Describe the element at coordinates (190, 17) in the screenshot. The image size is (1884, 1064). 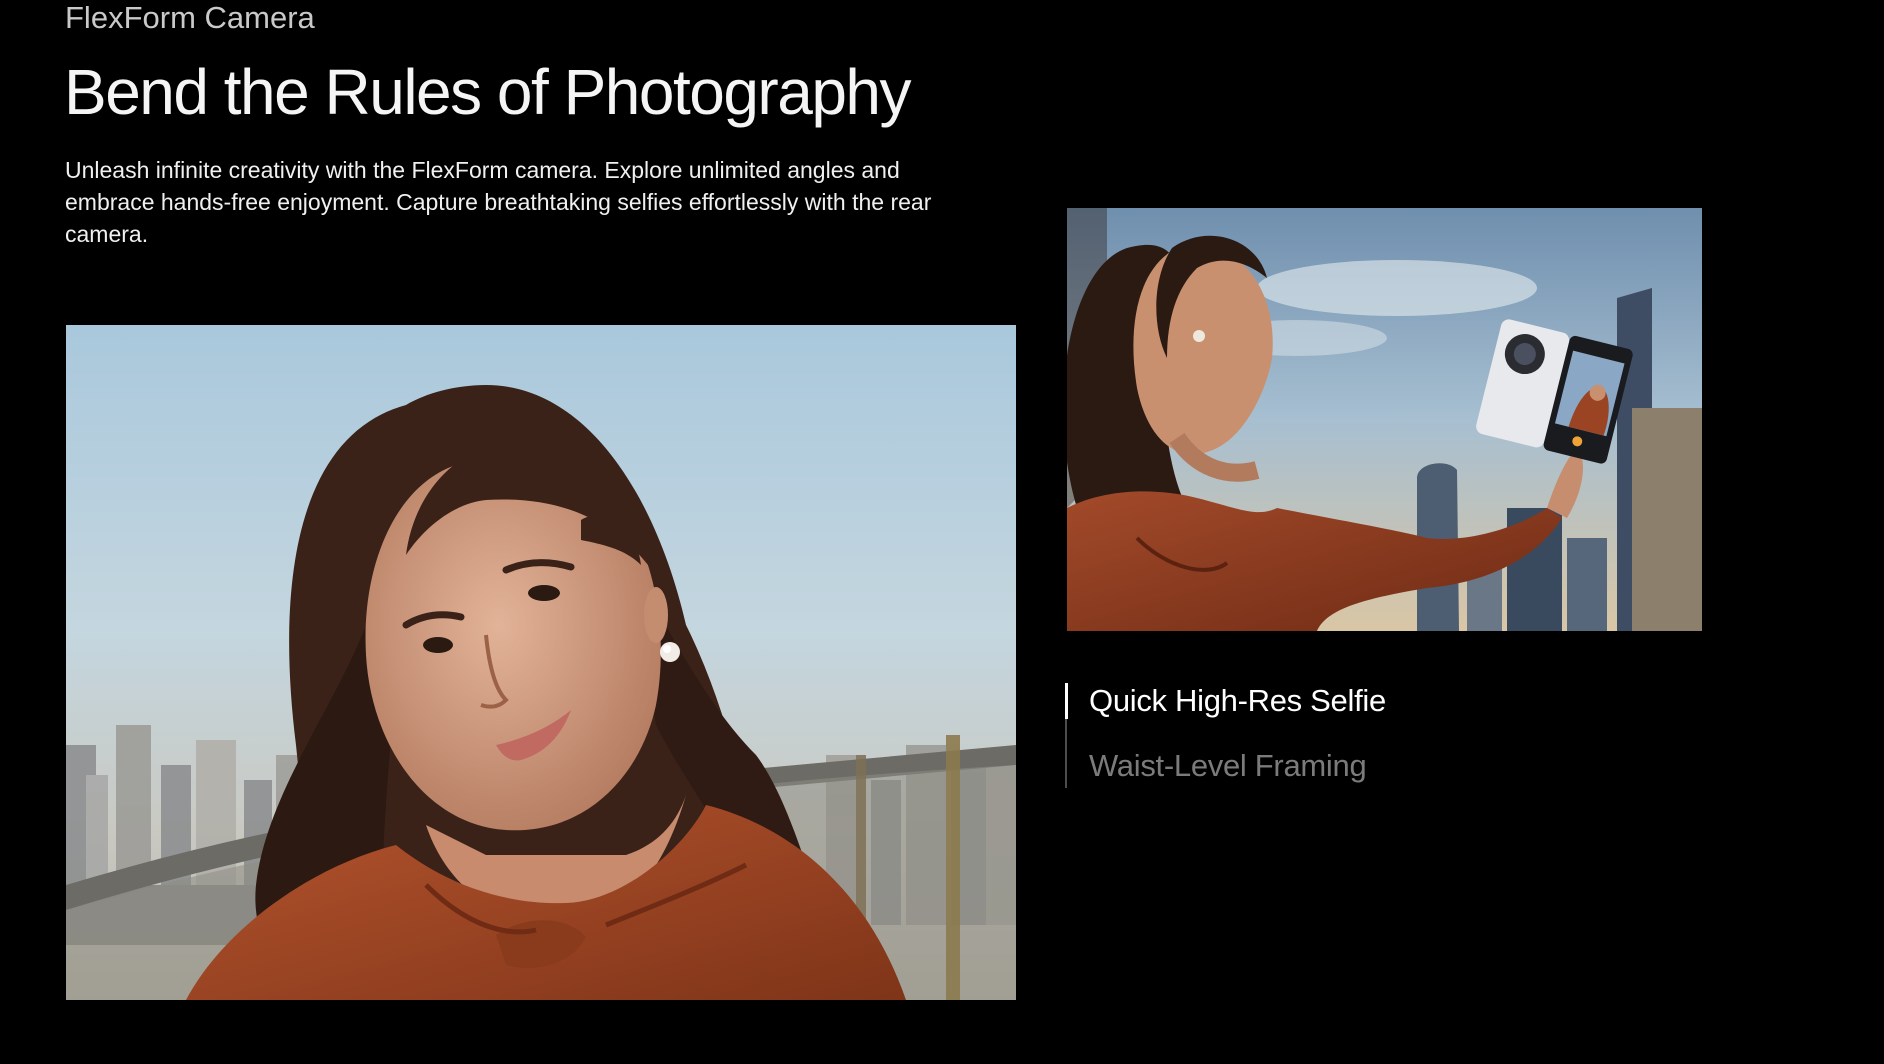
I see `section-eyebrow: FlexForm Camera` at that location.